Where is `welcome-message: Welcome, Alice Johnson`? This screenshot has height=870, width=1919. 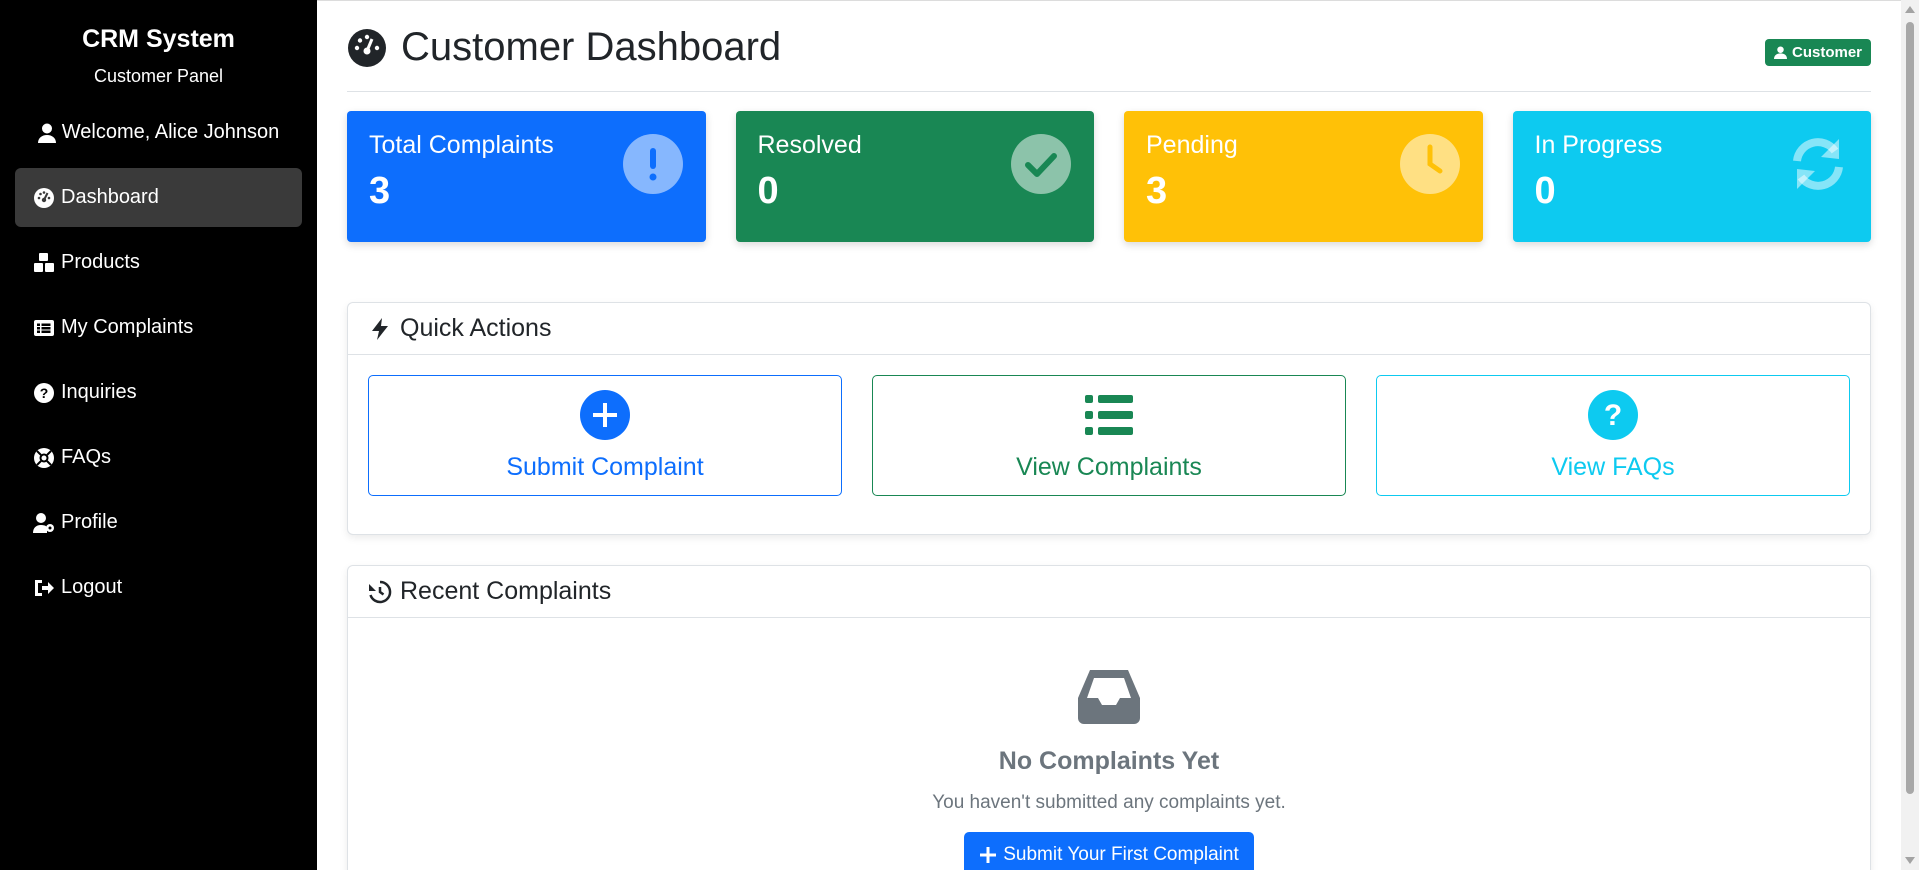
welcome-message: Welcome, Alice Johnson is located at coordinates (158, 132).